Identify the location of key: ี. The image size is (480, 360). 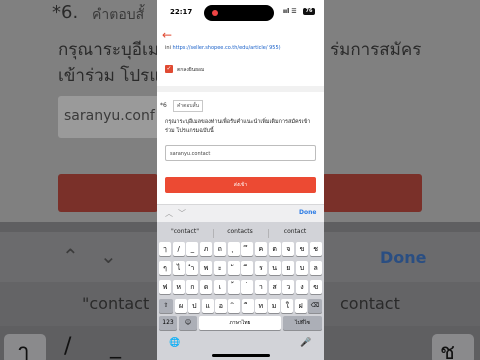
(247, 268).